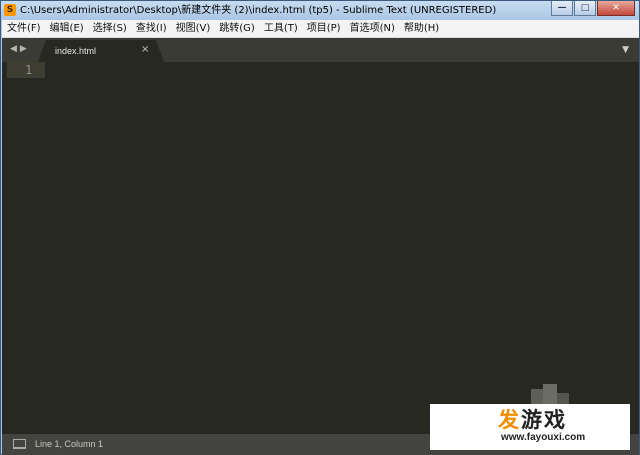 Image resolution: width=640 pixels, height=455 pixels. I want to click on tab-menu-dropdown-icon: ▼, so click(625, 50).